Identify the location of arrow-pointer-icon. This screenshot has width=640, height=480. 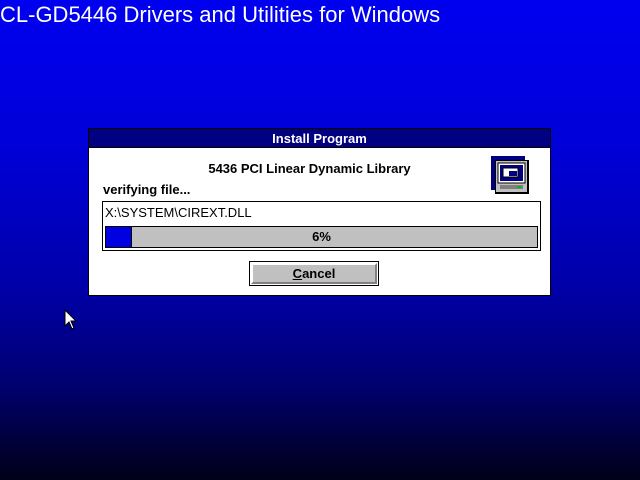
(71, 319).